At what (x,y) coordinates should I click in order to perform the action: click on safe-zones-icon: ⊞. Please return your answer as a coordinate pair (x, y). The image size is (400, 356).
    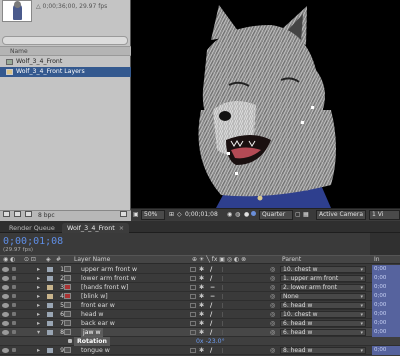
    Looking at the image, I should click on (171, 214).